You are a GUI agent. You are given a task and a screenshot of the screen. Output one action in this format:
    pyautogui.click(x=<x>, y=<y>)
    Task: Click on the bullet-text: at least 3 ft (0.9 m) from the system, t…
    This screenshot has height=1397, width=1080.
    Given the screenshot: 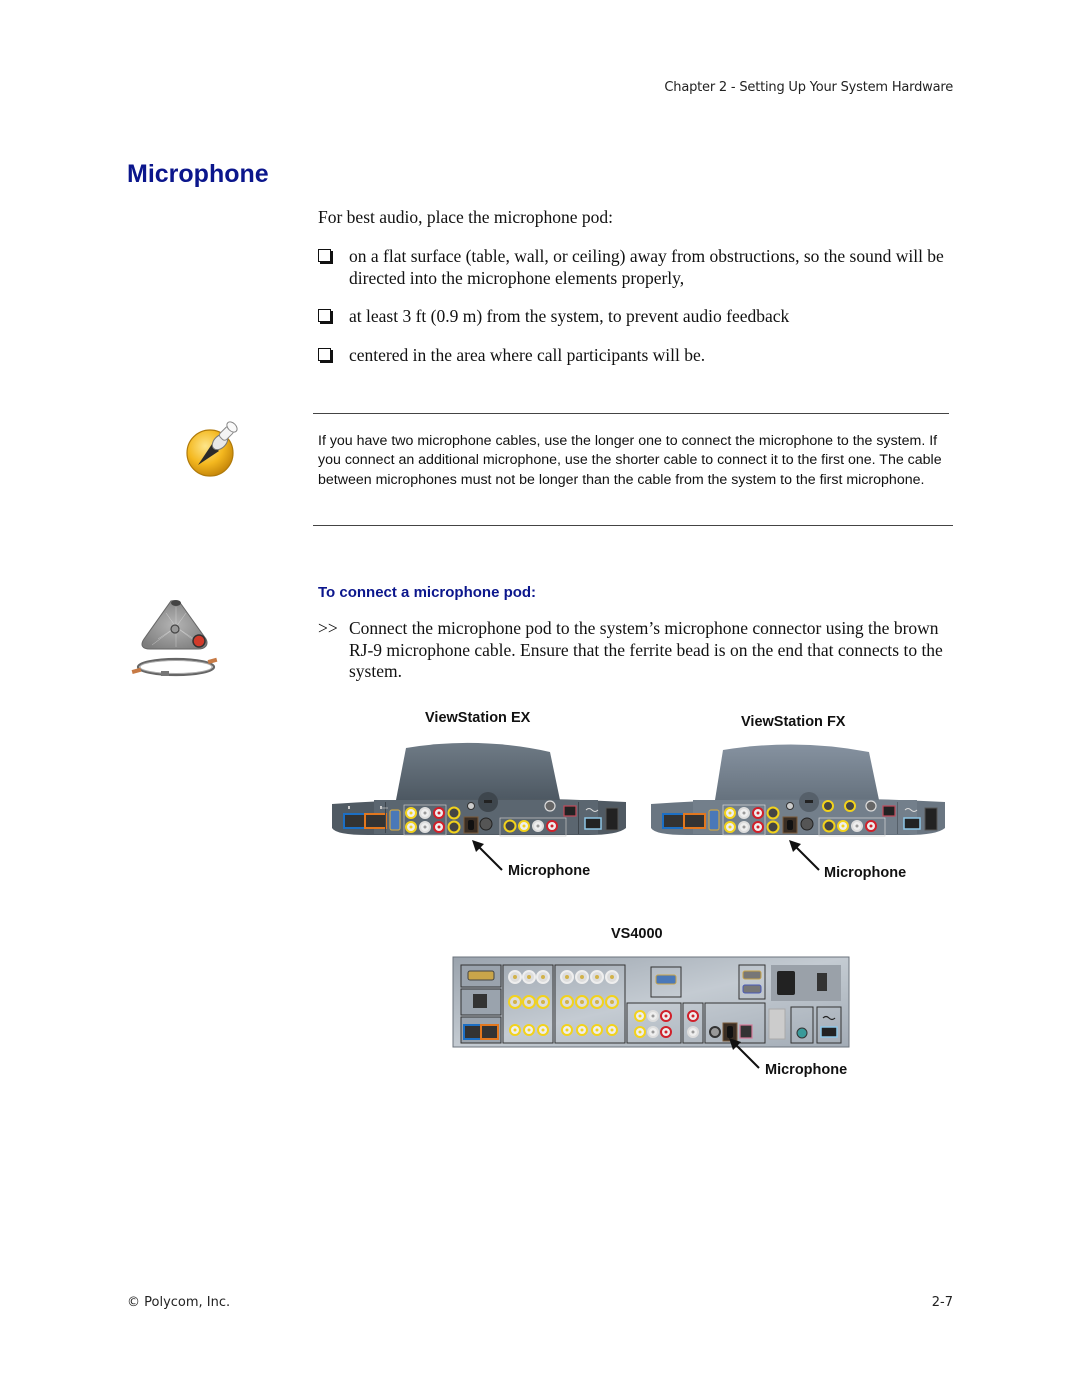 What is the action you would take?
    pyautogui.click(x=569, y=316)
    